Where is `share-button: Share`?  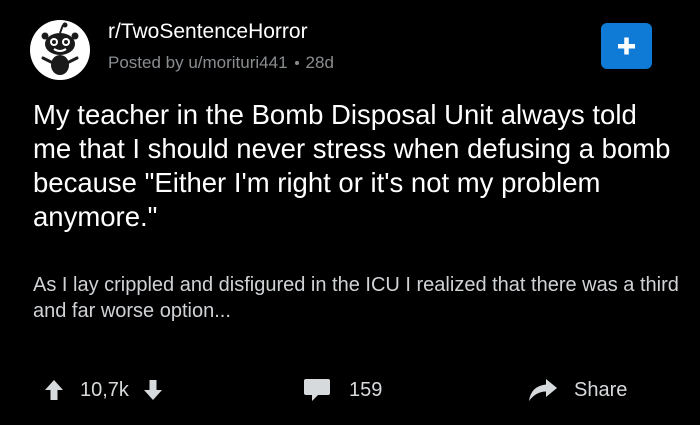
share-button: Share is located at coordinates (577, 390).